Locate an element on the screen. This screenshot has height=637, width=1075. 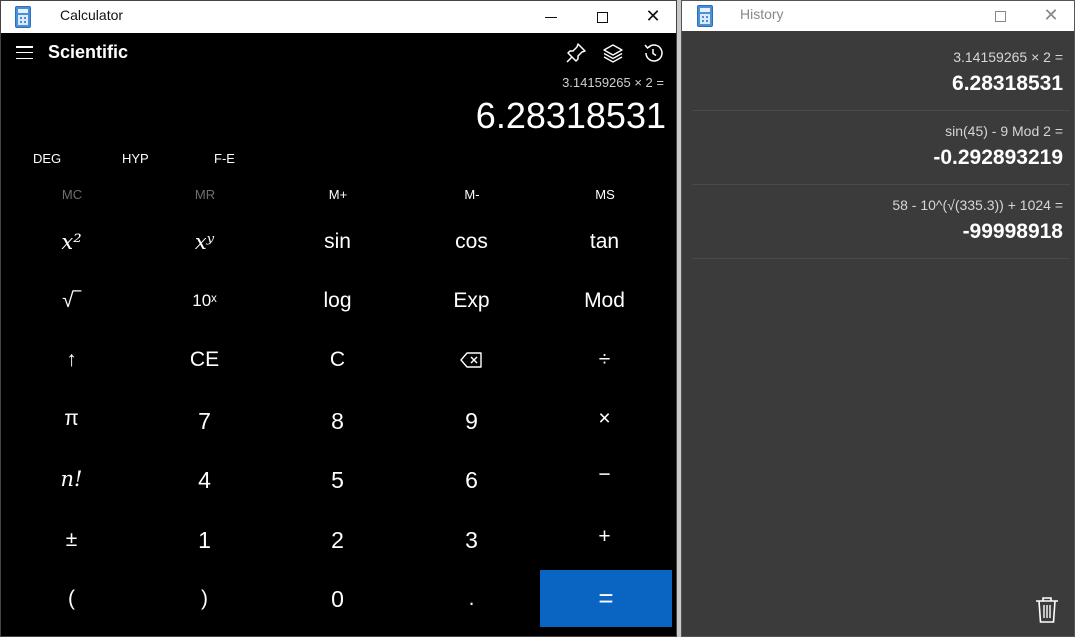
subtract-button: − is located at coordinates (604, 475).